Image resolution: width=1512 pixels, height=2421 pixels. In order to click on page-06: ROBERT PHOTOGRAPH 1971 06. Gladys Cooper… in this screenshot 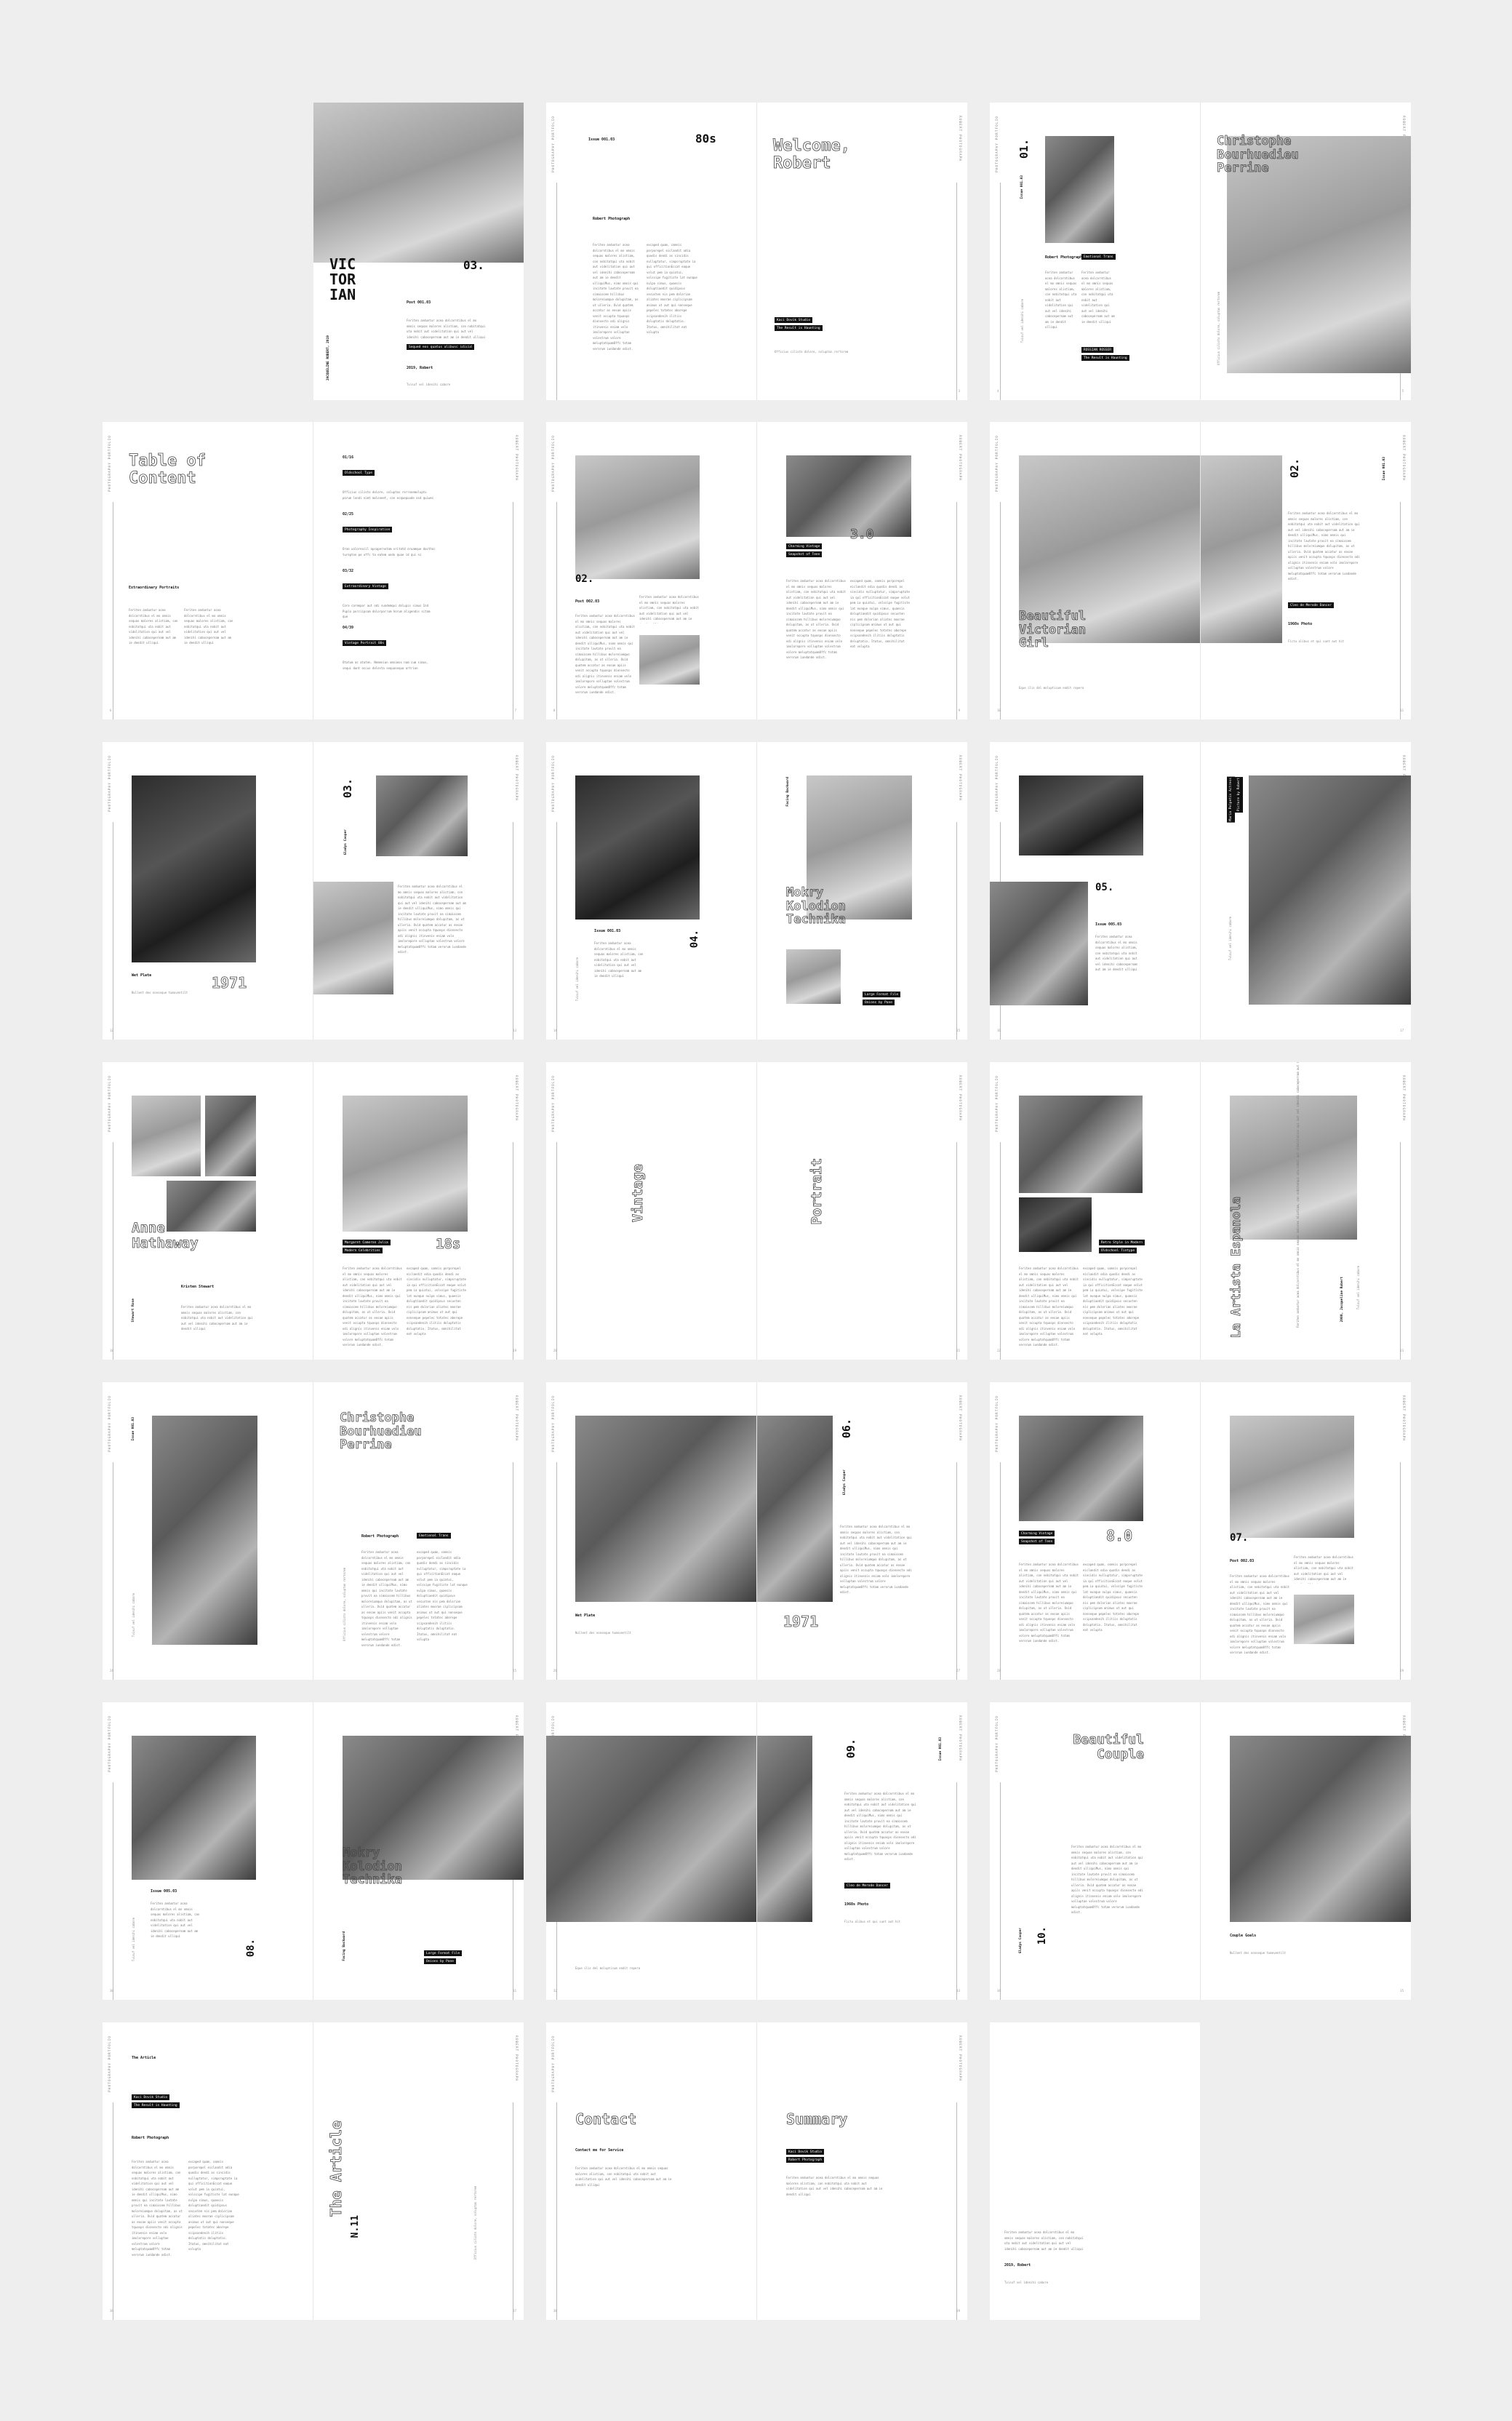, I will do `click(862, 1531)`.